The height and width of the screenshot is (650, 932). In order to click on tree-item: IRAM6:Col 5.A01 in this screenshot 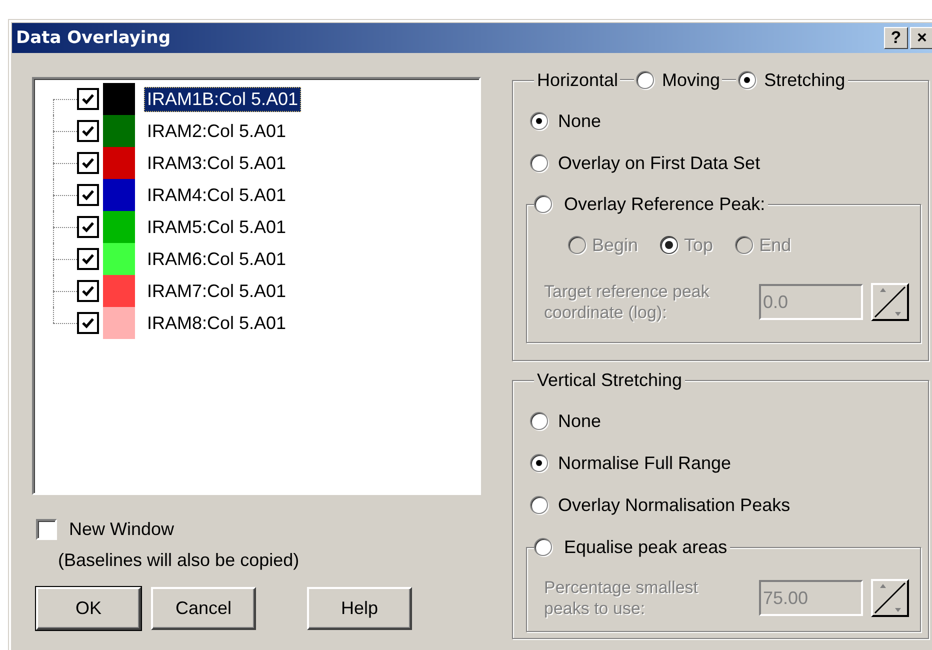, I will do `click(217, 259)`.